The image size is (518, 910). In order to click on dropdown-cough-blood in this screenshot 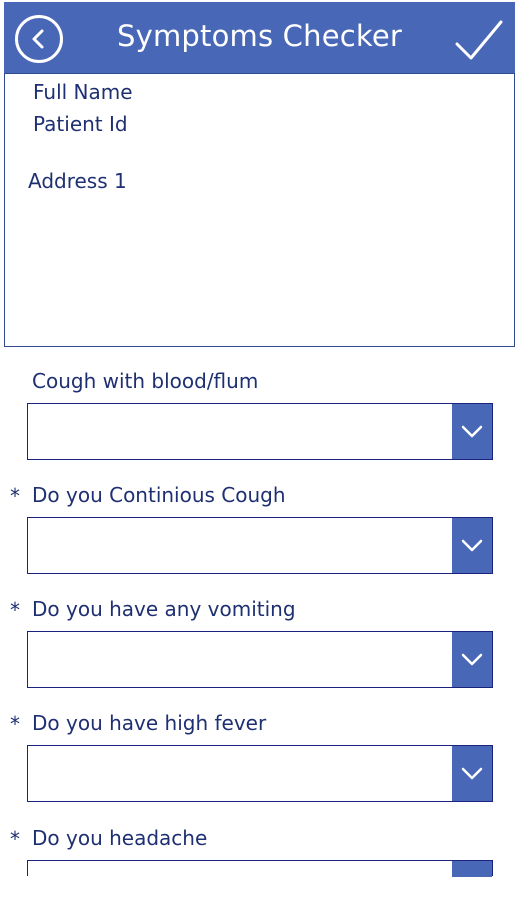, I will do `click(260, 431)`.